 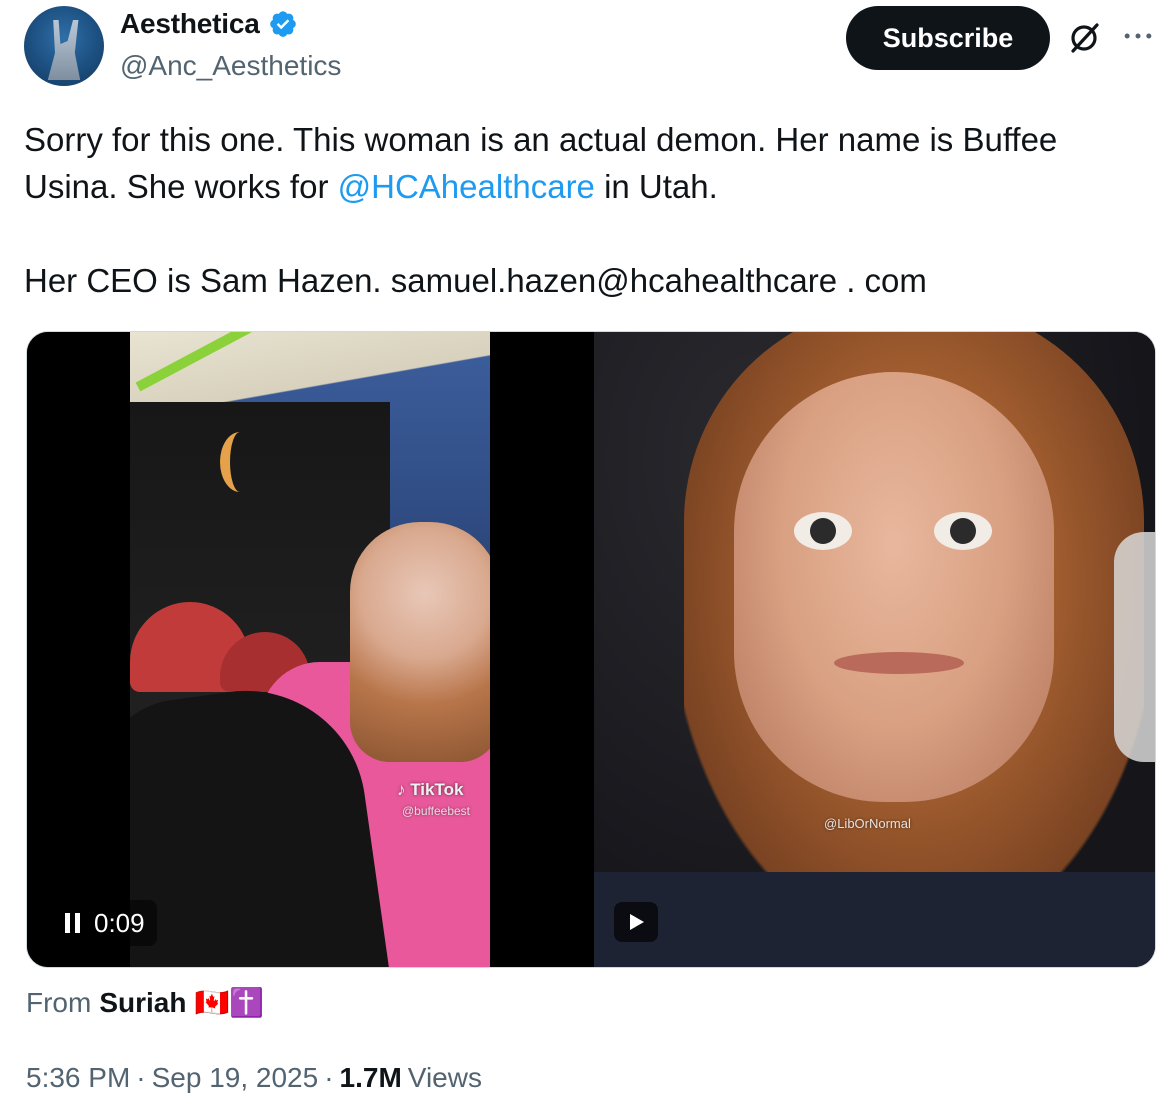 I want to click on frame-pillow, so click(x=1134, y=647).